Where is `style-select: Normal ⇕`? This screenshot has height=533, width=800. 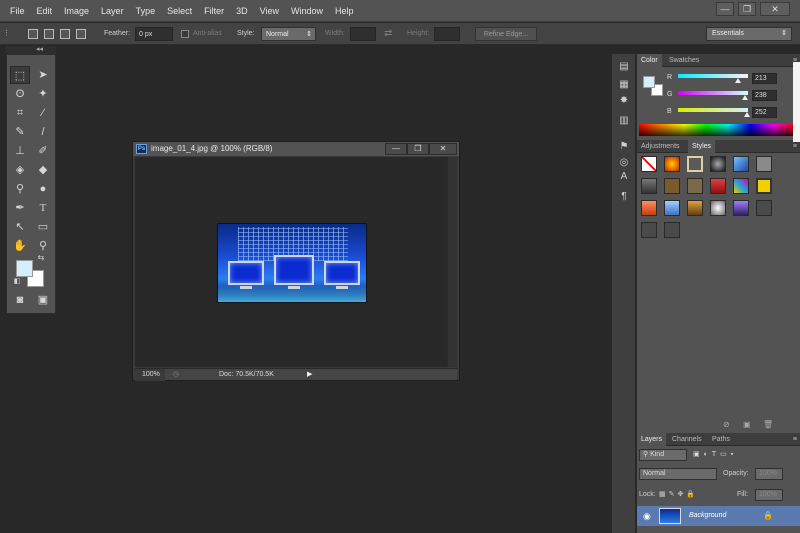
style-select: Normal ⇕ is located at coordinates (288, 34).